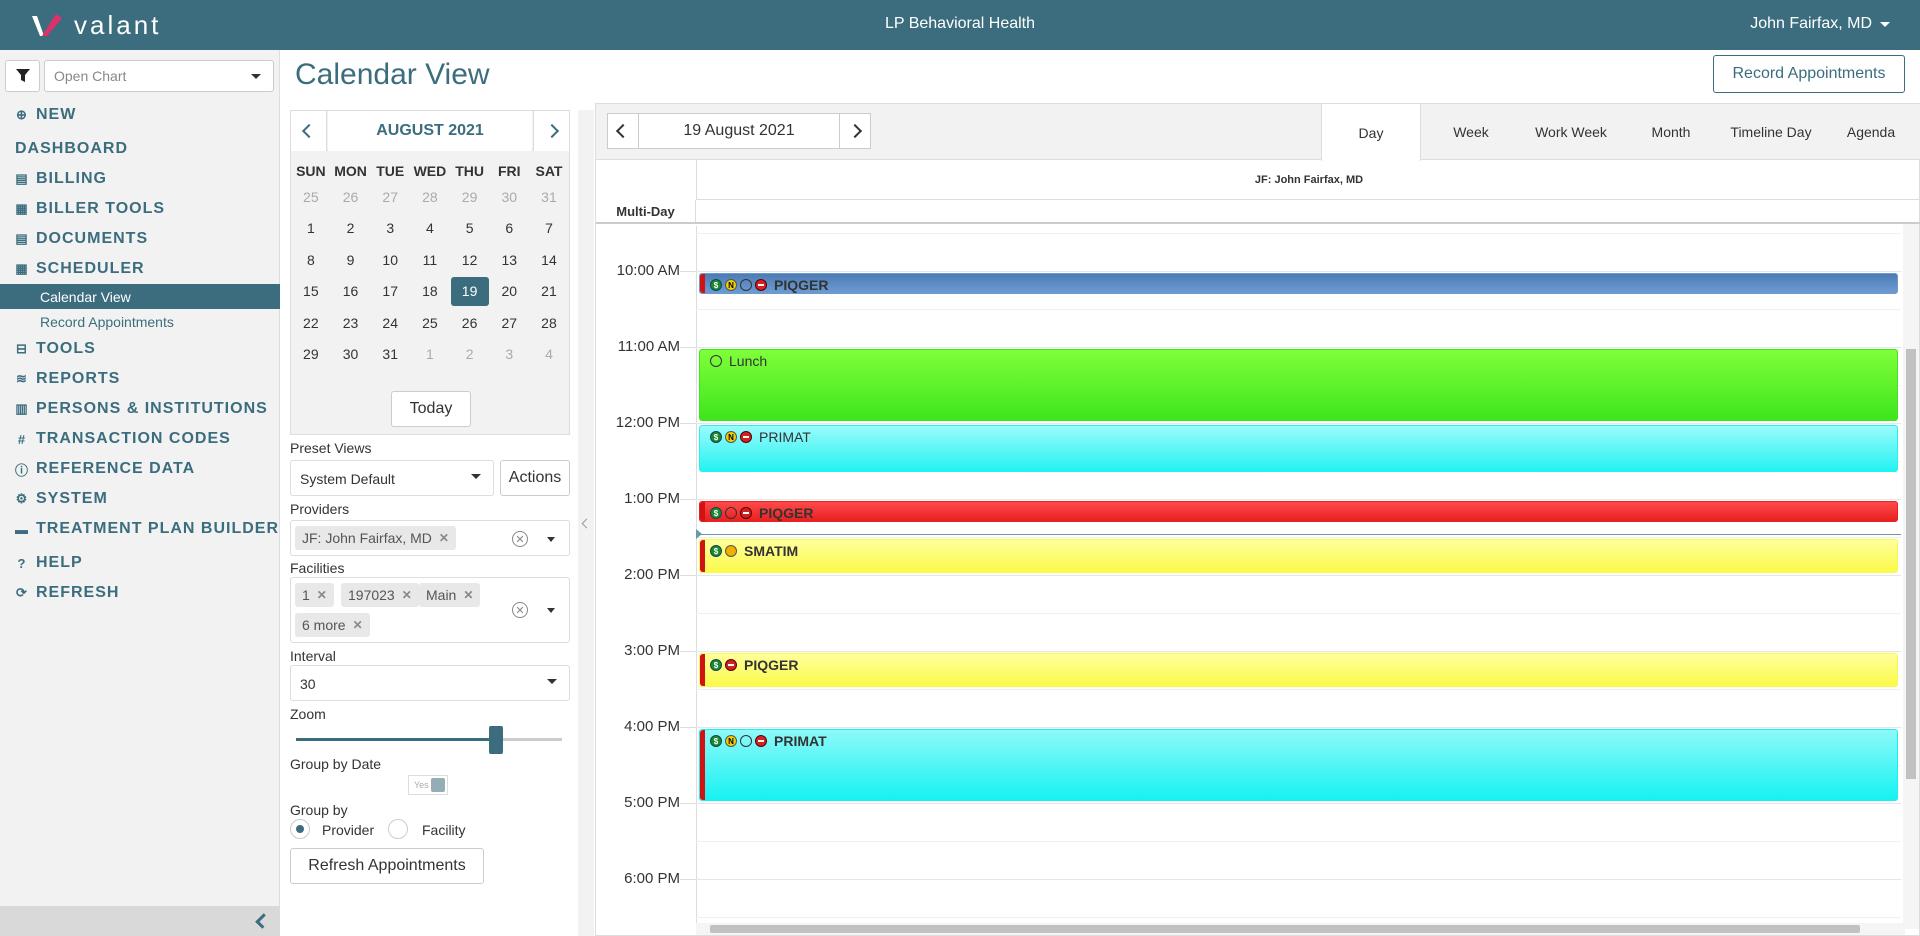 This screenshot has height=936, width=1920. What do you see at coordinates (586, 523) in the screenshot?
I see `panel-splitter` at bounding box center [586, 523].